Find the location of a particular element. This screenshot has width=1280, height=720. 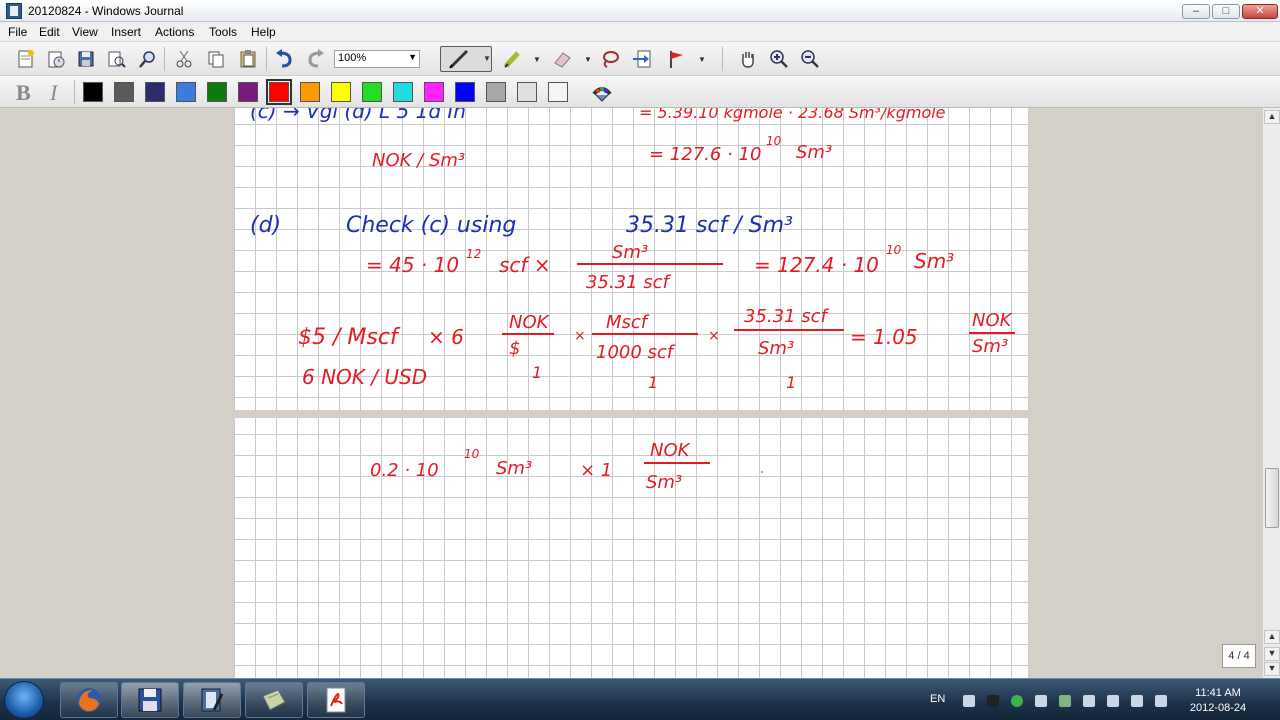

undo-icon is located at coordinates (284, 59).